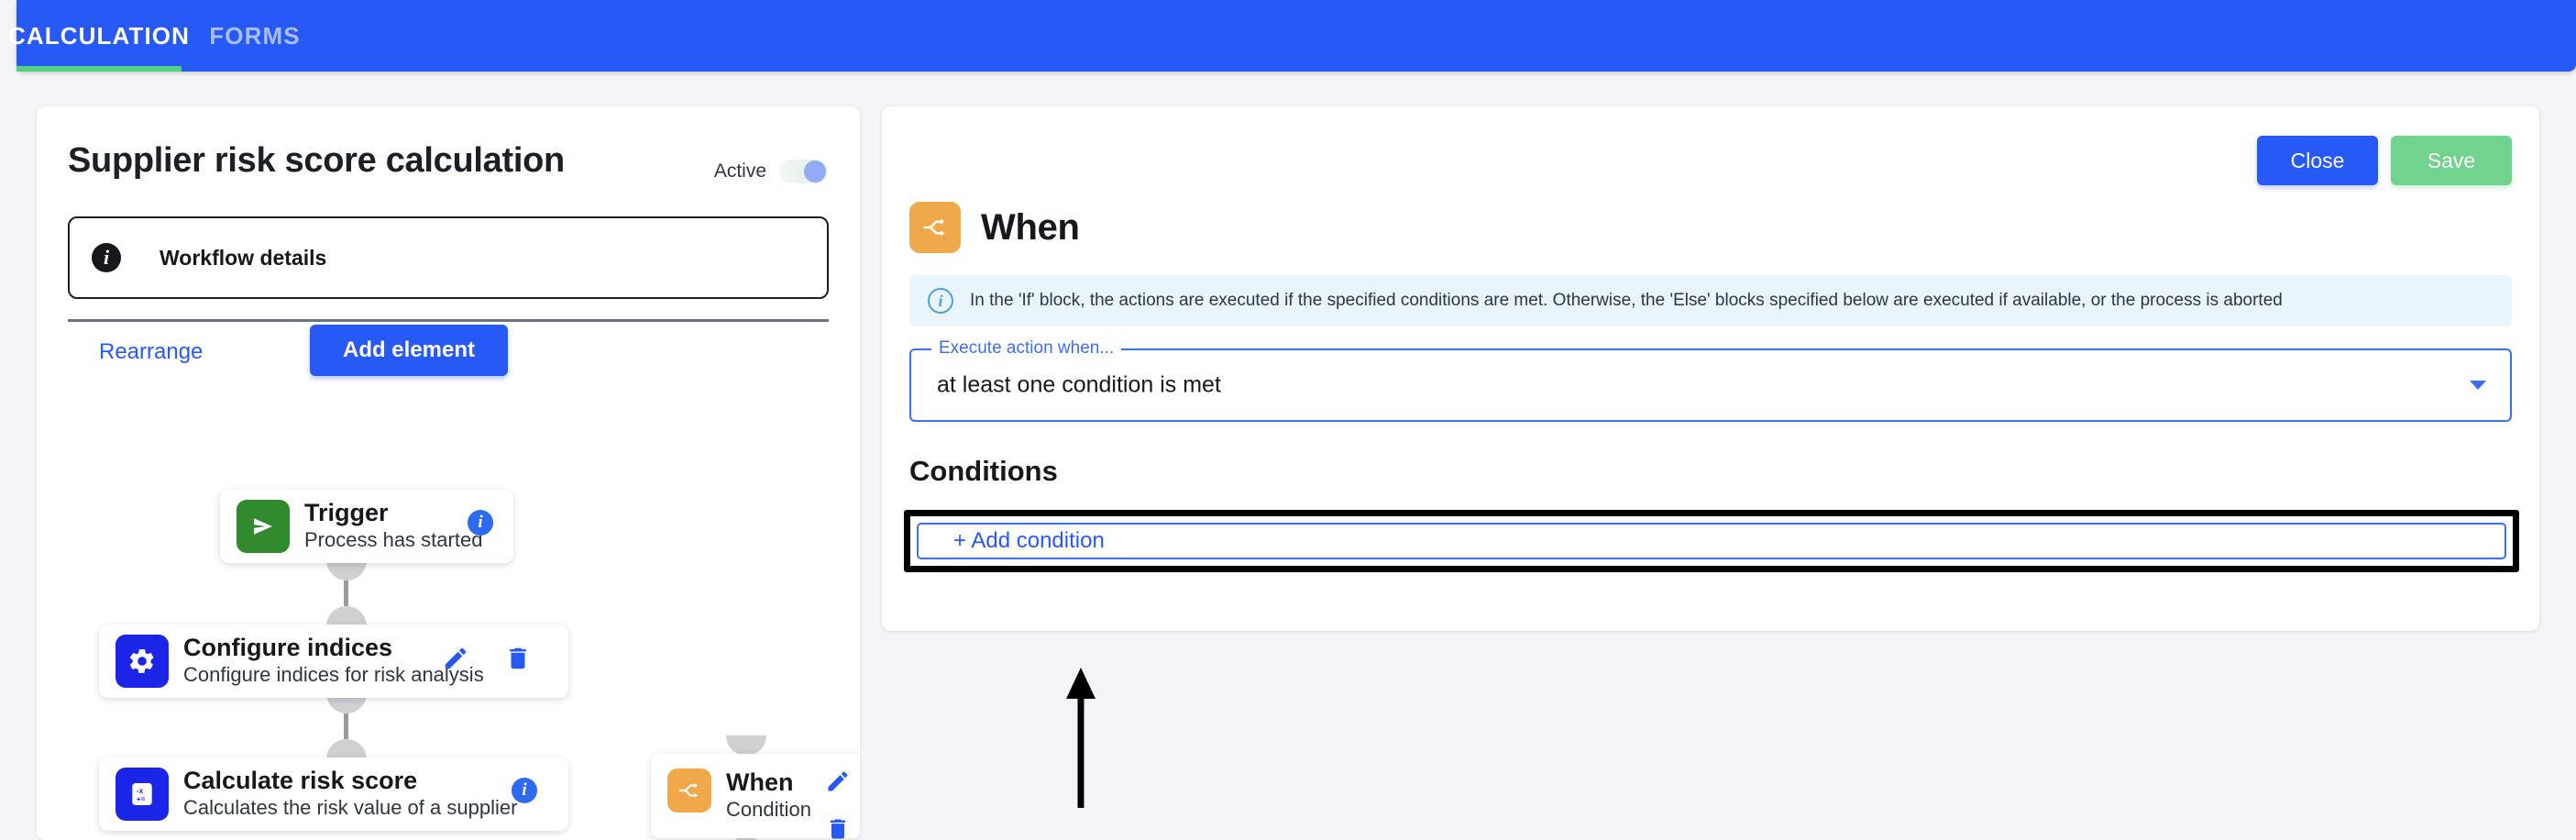 The height and width of the screenshot is (840, 2576). I want to click on tab-forms-label: FORMS, so click(255, 35).